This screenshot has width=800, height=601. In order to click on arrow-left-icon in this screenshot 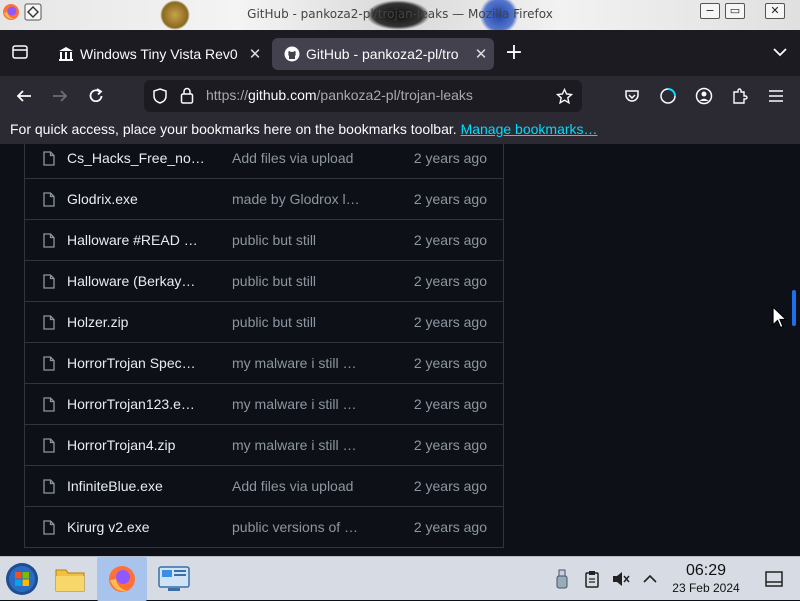, I will do `click(23, 96)`.